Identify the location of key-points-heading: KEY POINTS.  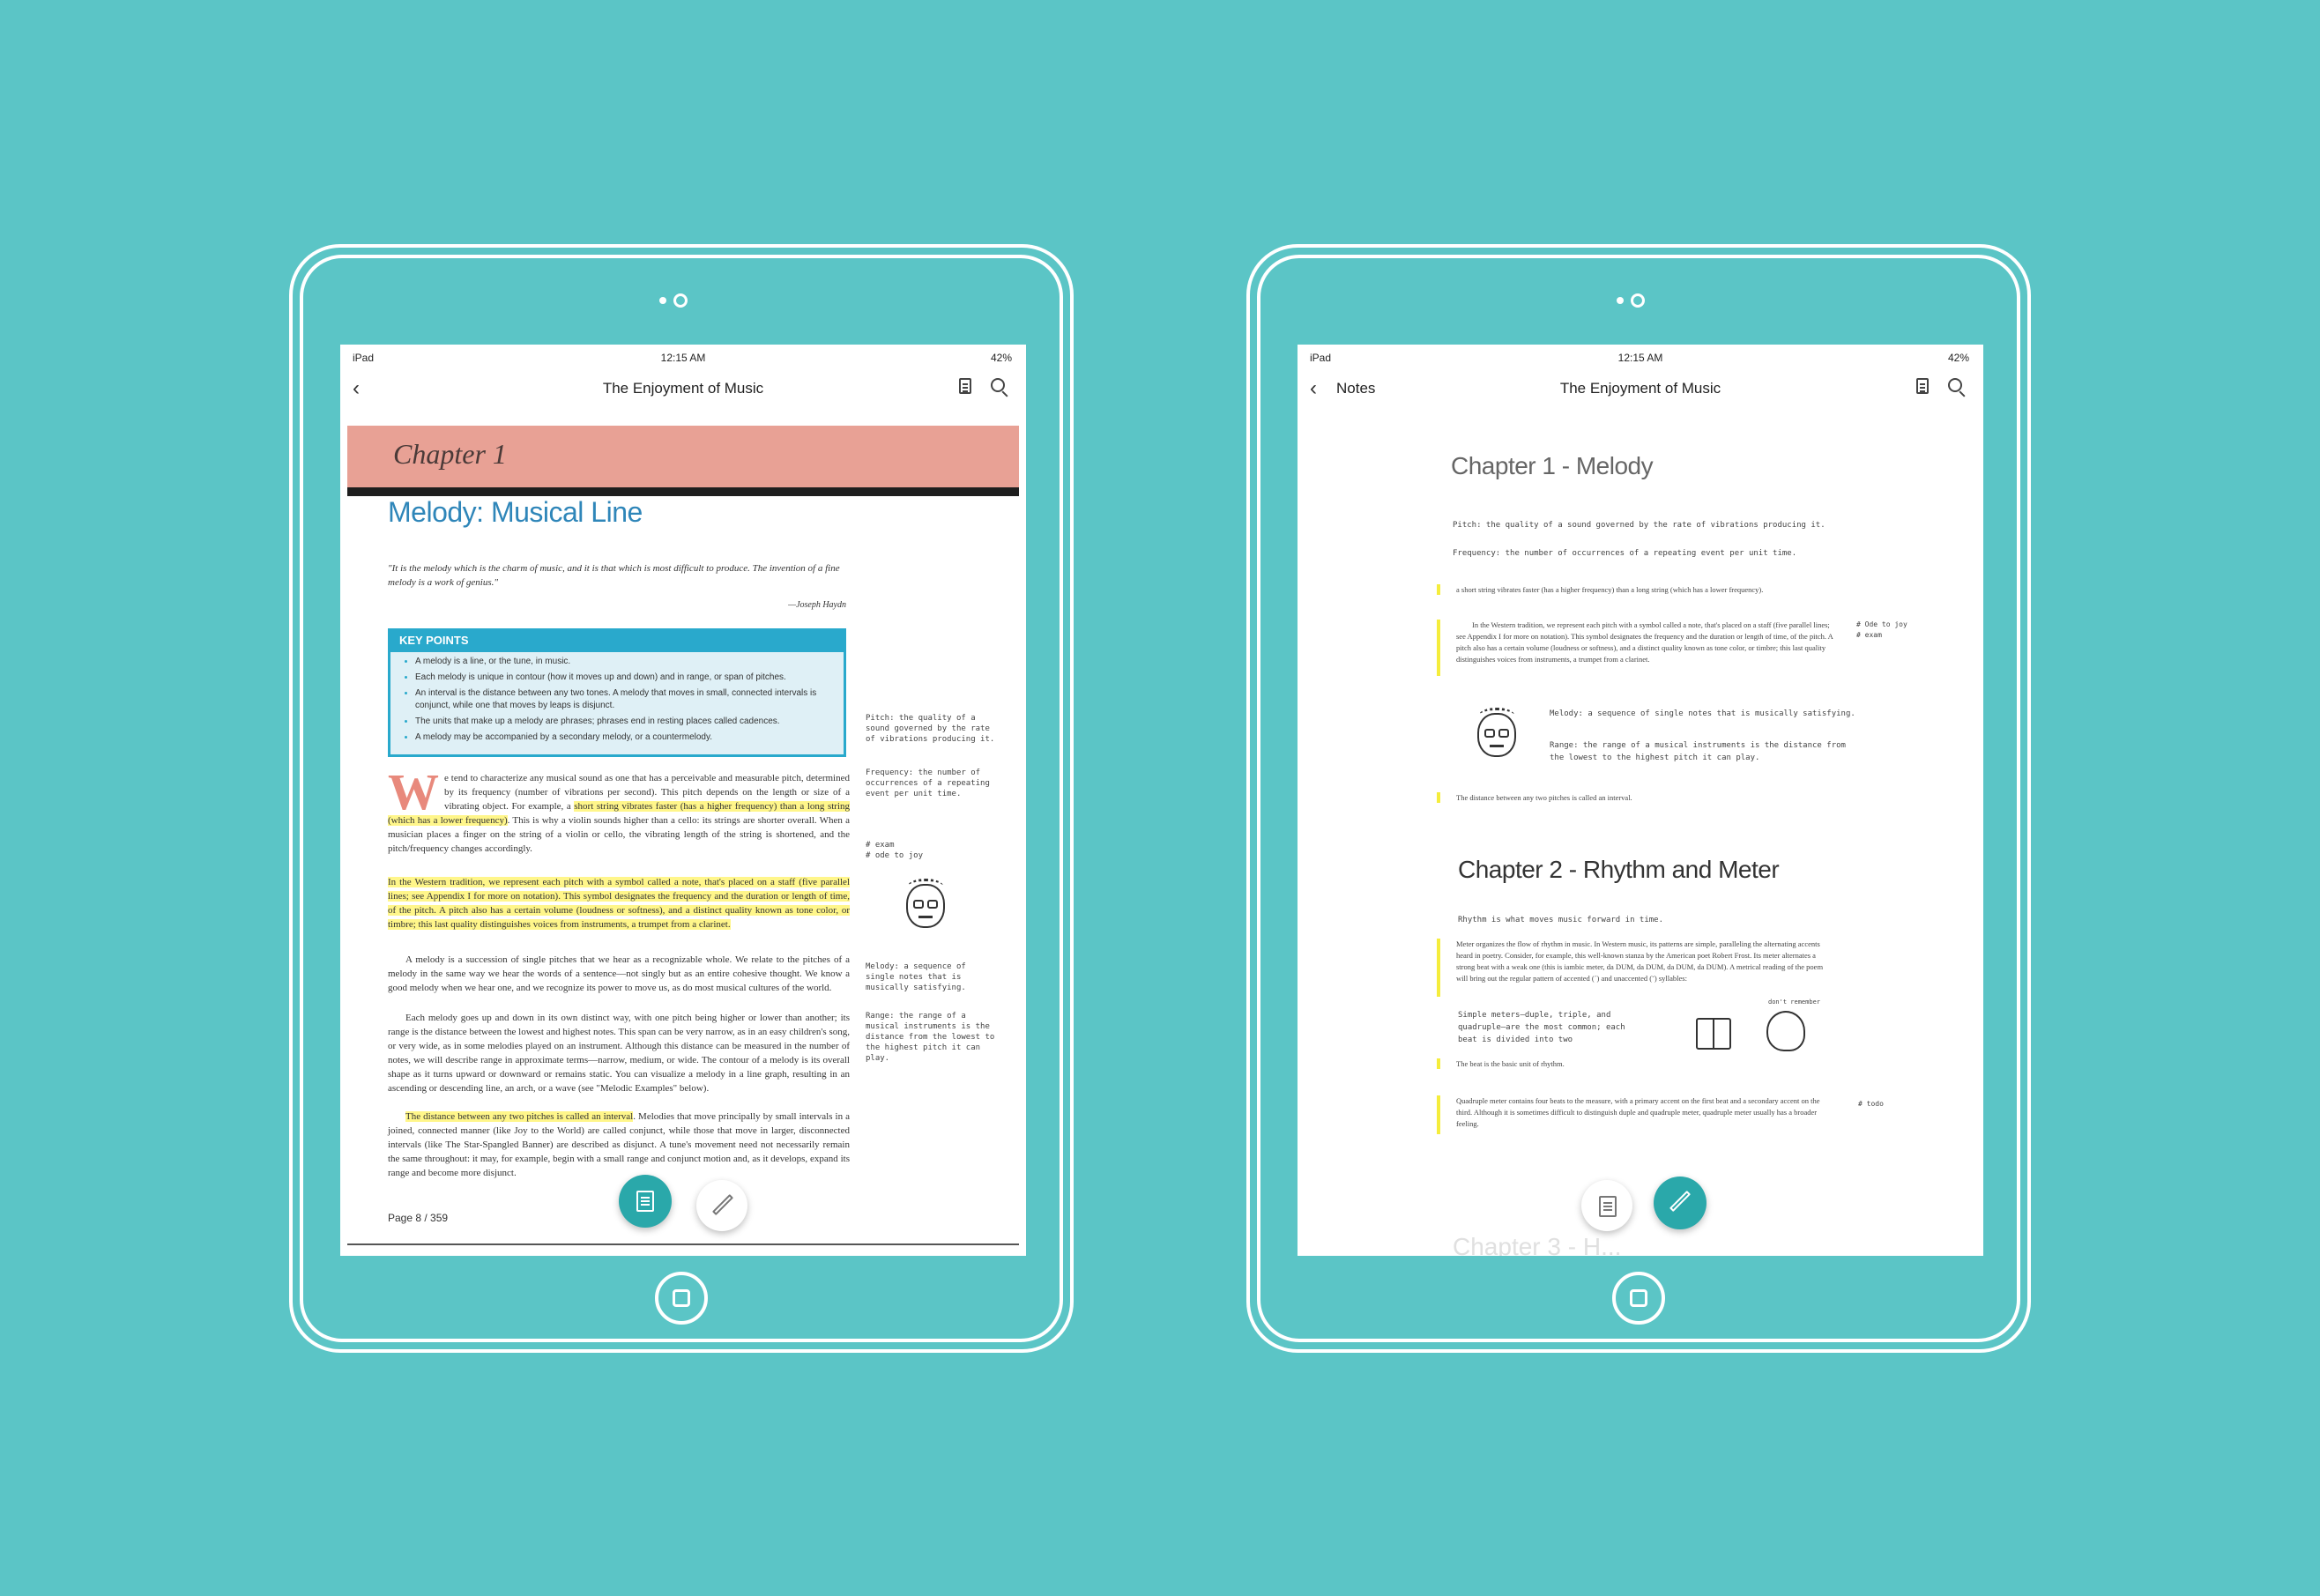
(617, 641).